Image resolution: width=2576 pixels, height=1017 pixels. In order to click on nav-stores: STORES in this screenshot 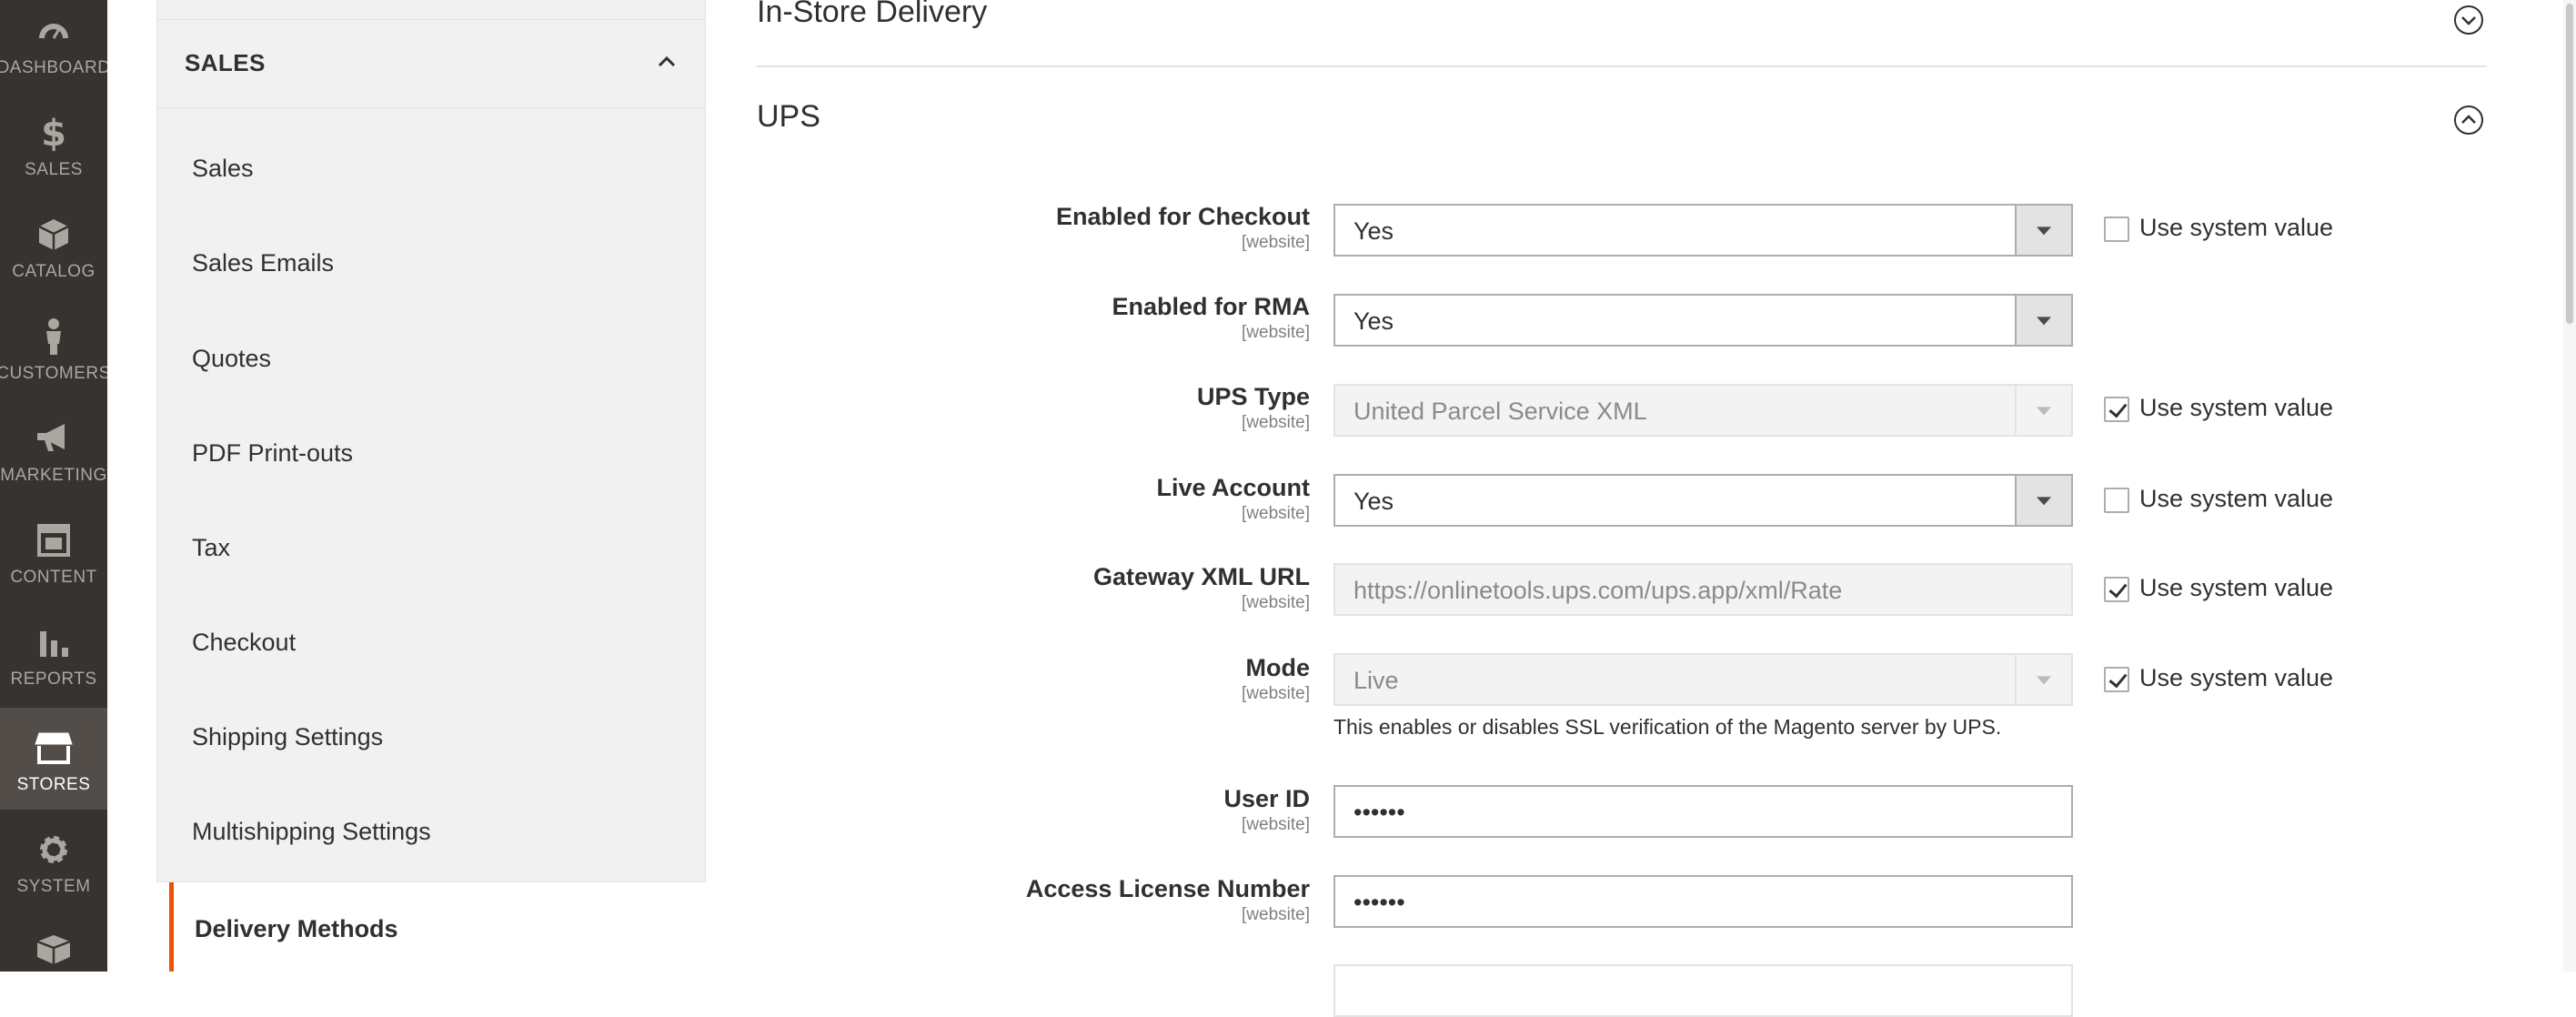, I will do `click(53, 759)`.